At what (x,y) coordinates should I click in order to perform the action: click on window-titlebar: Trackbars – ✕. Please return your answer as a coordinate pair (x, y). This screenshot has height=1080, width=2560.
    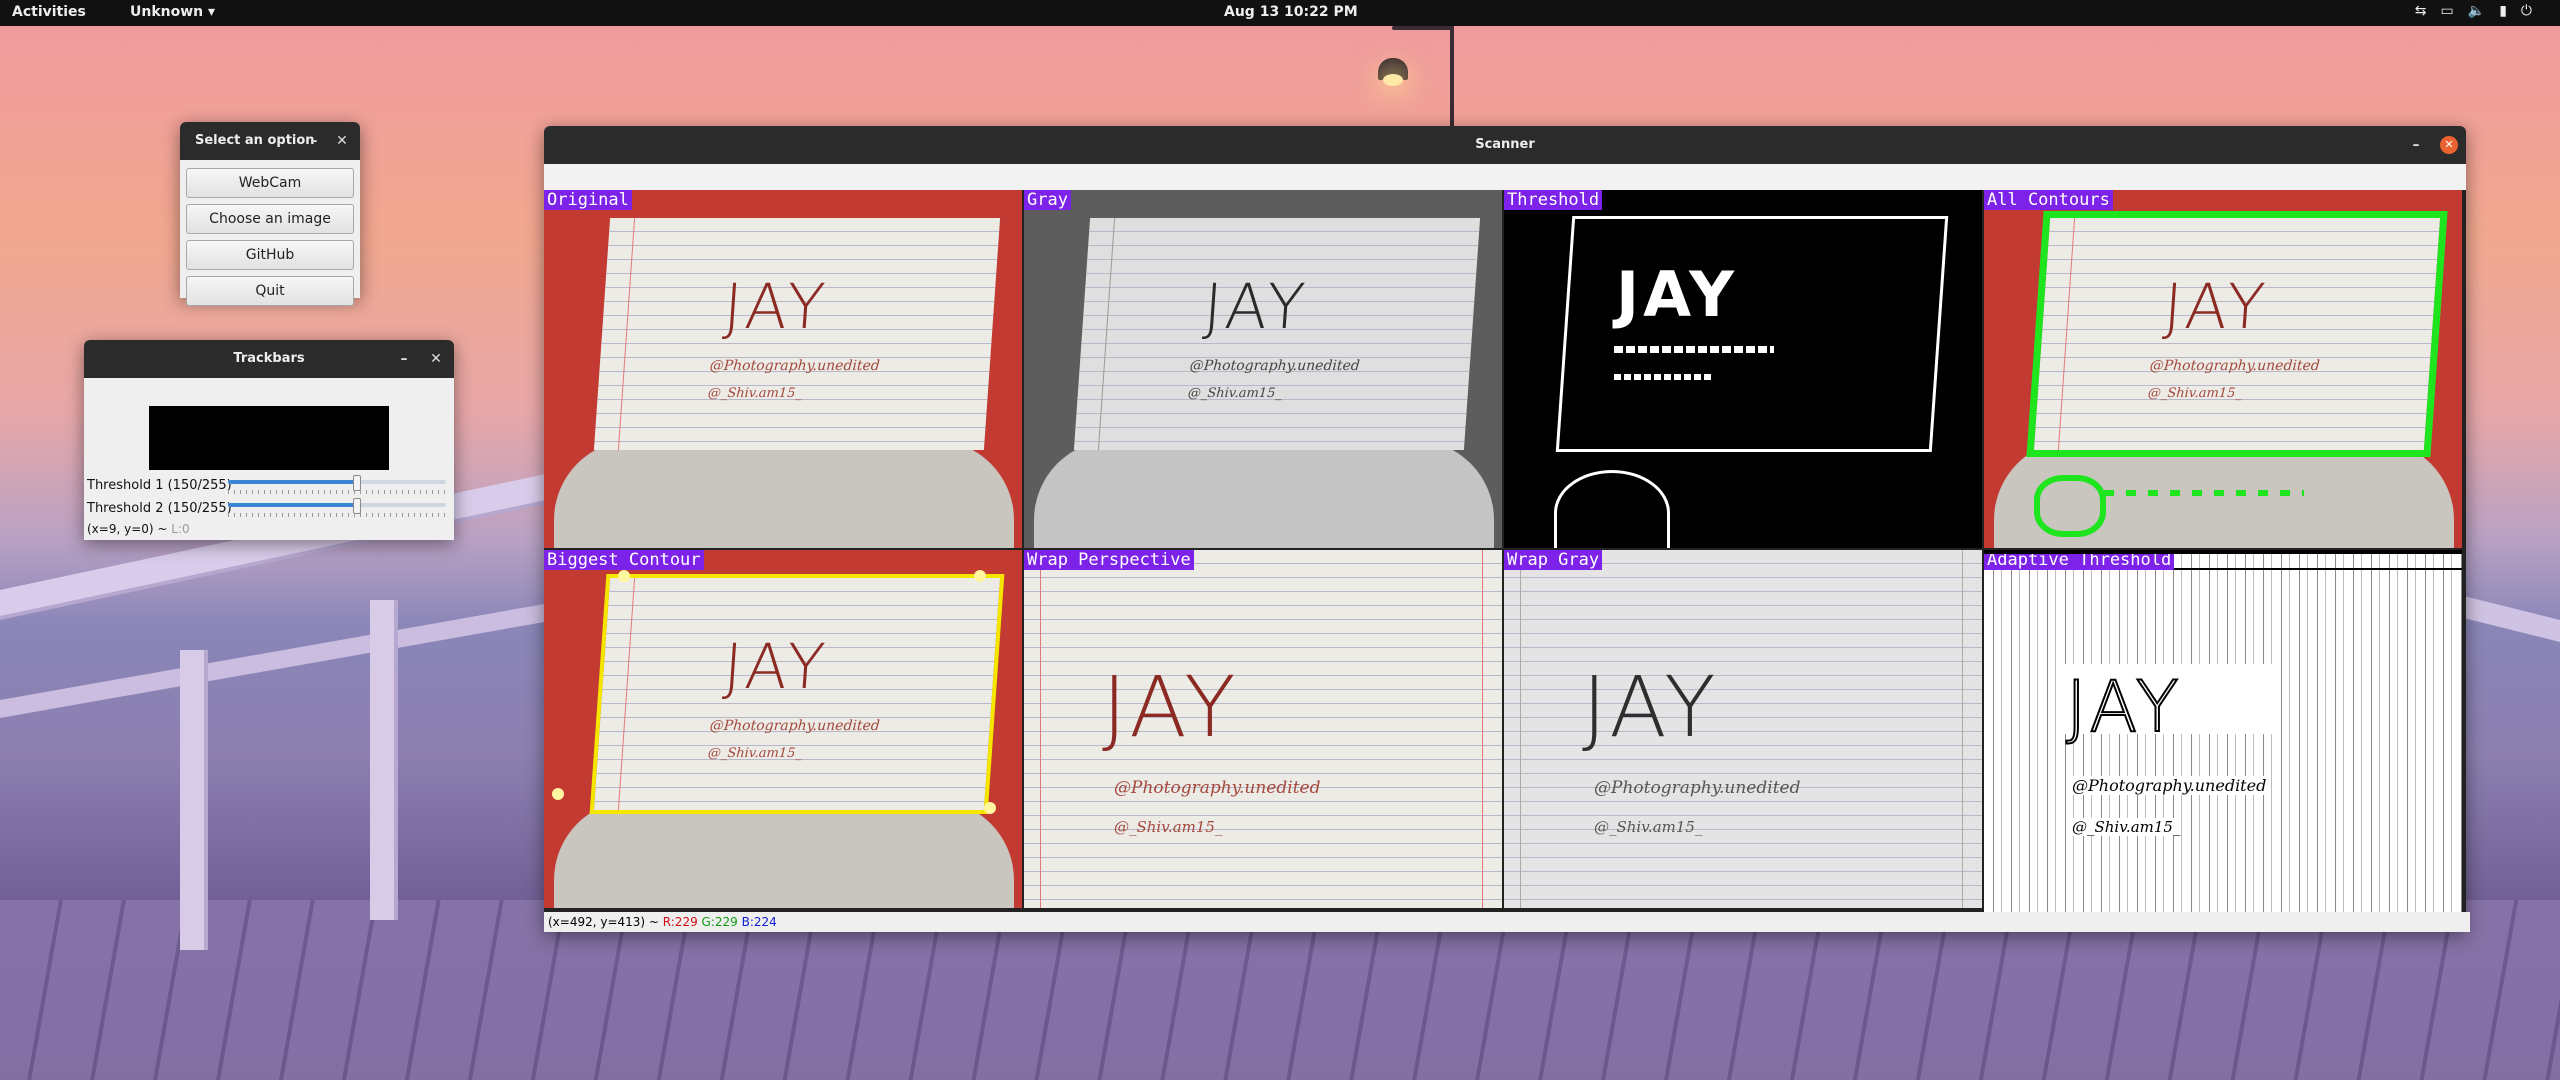
    Looking at the image, I should click on (269, 359).